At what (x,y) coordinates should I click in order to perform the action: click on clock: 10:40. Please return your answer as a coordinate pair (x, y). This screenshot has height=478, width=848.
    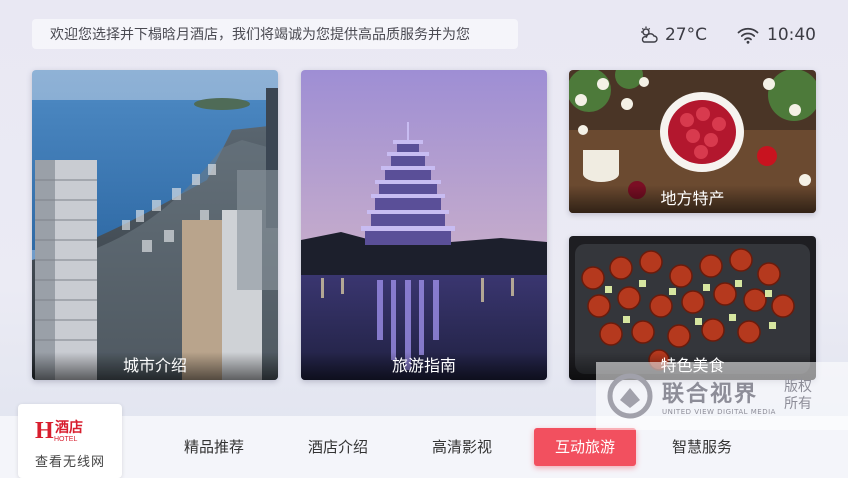
    Looking at the image, I should click on (791, 35).